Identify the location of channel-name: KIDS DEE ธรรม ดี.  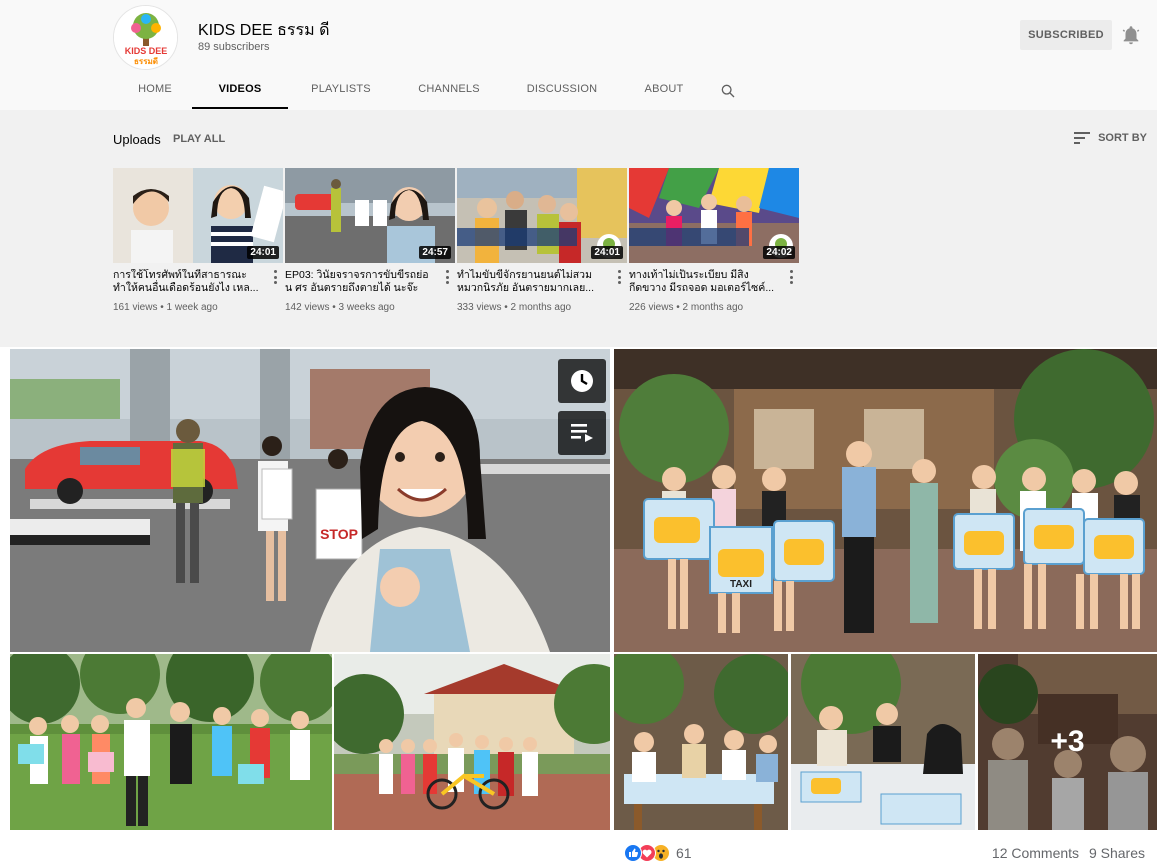
(264, 30).